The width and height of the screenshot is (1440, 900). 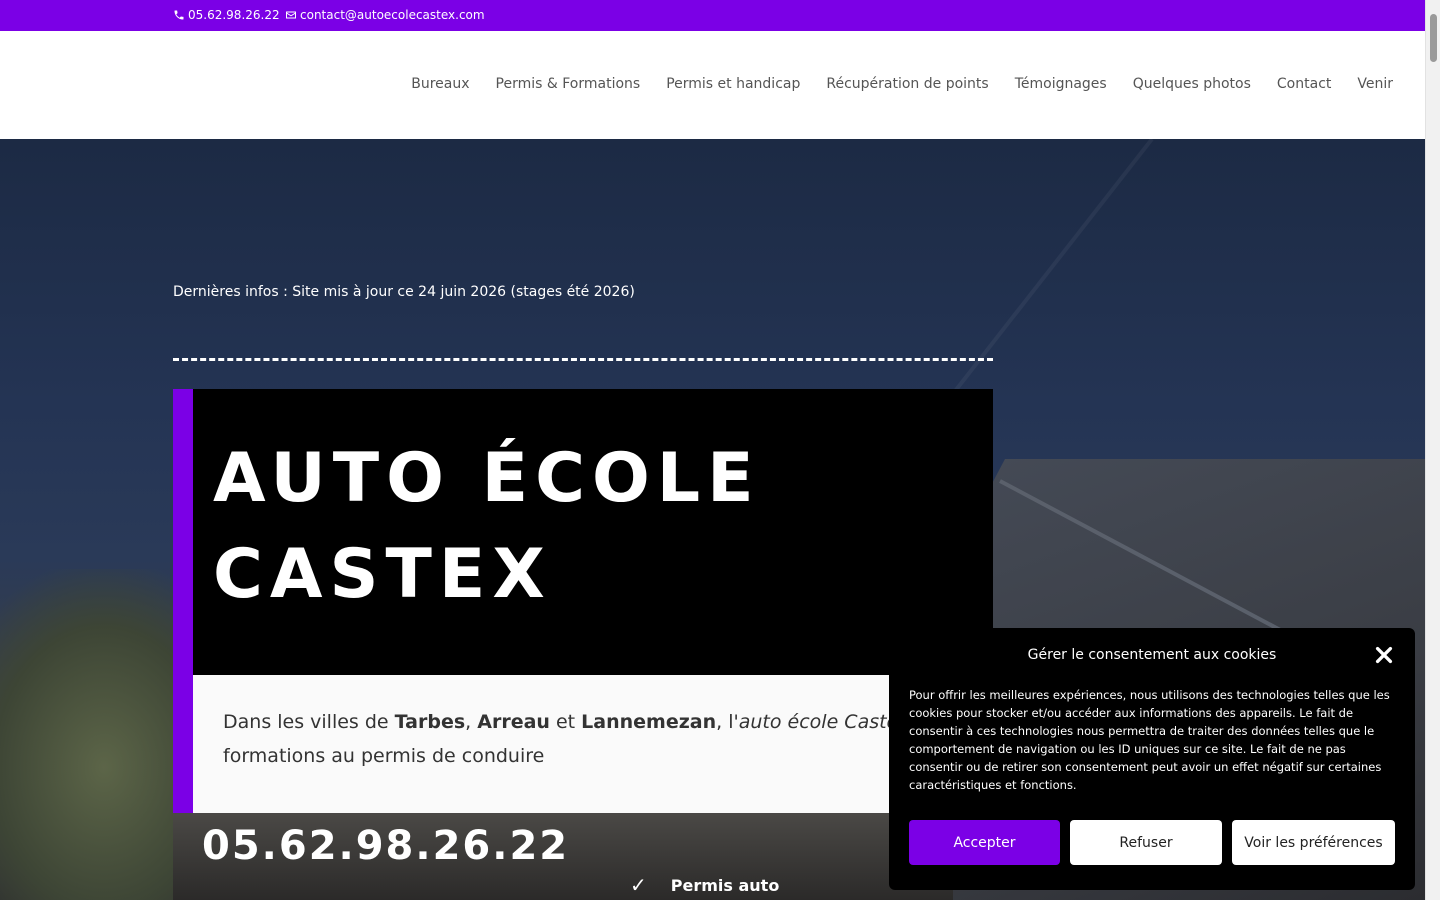 I want to click on desc-line-2: formations au permis de conduire, so click(x=384, y=756).